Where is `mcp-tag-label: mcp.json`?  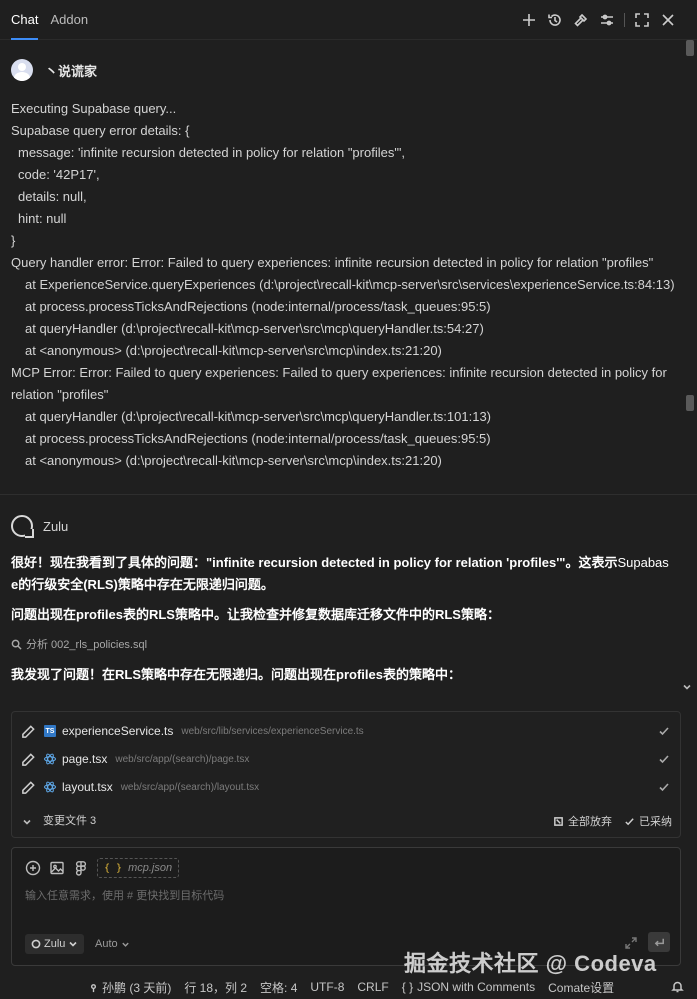
mcp-tag-label: mcp.json is located at coordinates (150, 868).